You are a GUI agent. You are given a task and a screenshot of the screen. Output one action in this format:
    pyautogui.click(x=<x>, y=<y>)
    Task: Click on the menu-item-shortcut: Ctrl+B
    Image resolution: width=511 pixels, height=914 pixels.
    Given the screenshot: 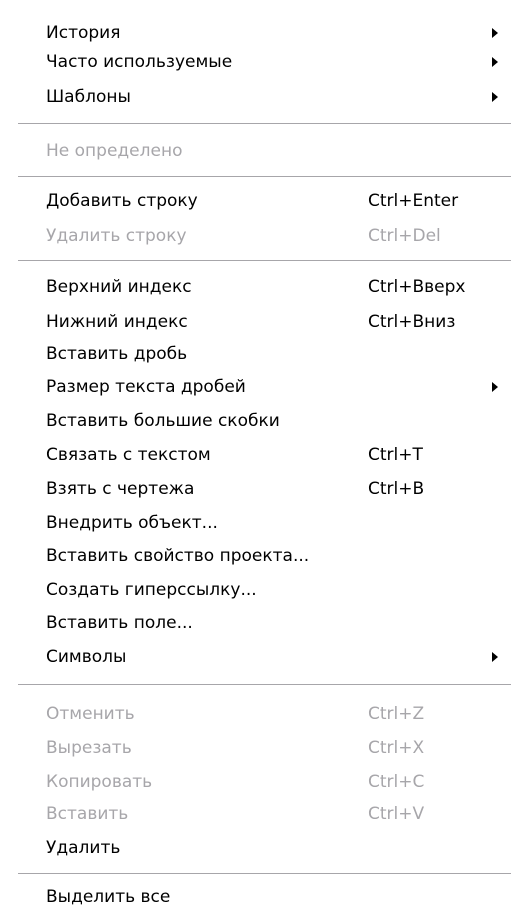 What is the action you would take?
    pyautogui.click(x=396, y=489)
    